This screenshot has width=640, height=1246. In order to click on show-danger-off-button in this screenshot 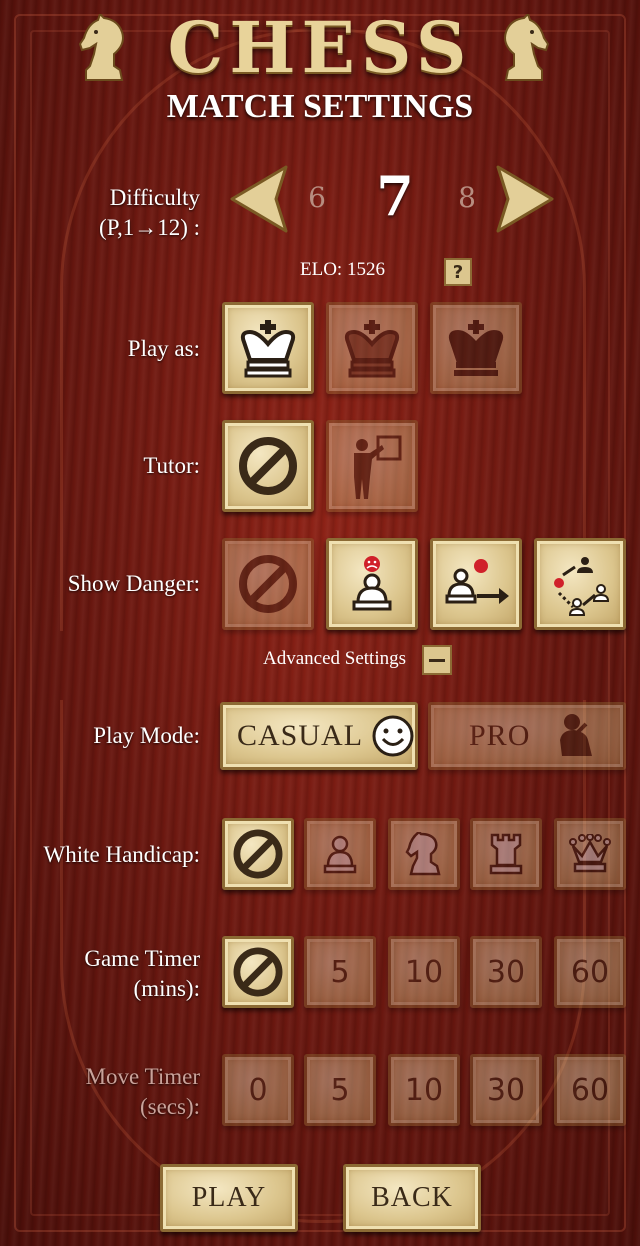, I will do `click(268, 584)`.